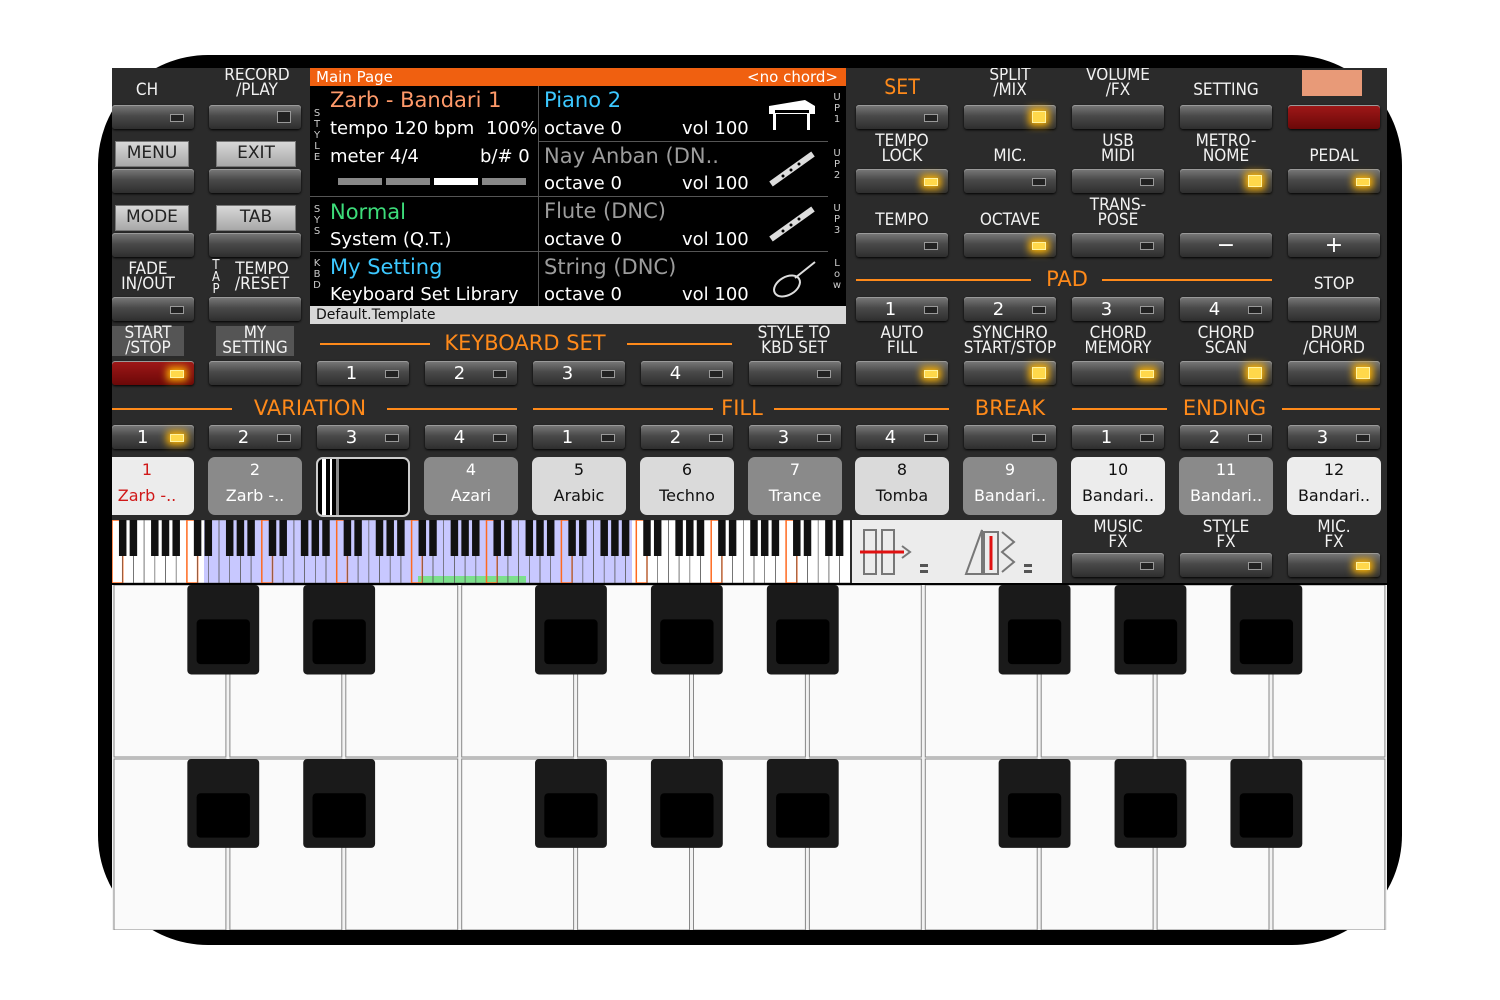 This screenshot has height=1000, width=1500. Describe the element at coordinates (631, 156) in the screenshot. I see `up2-voice: Nay Anban (DN..` at that location.